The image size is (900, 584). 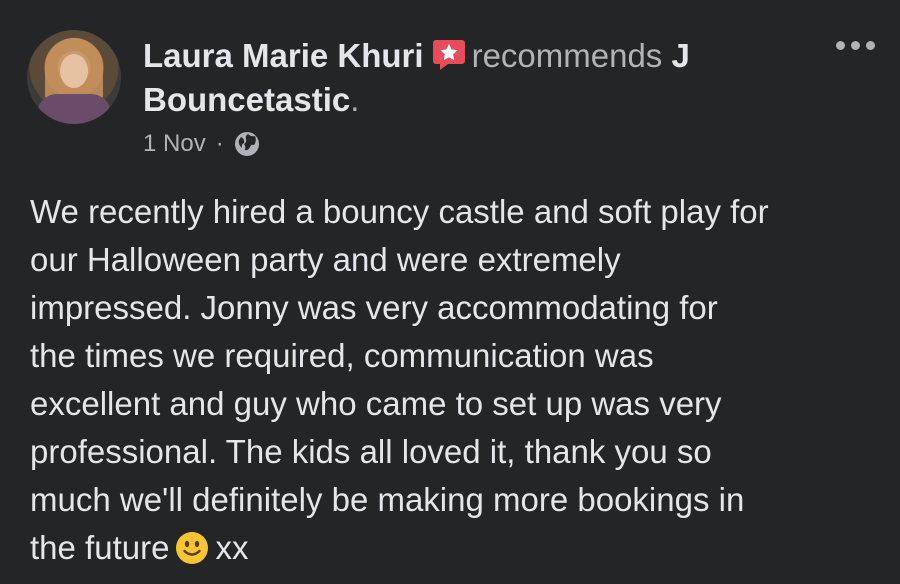 I want to click on avatar, so click(x=74, y=77).